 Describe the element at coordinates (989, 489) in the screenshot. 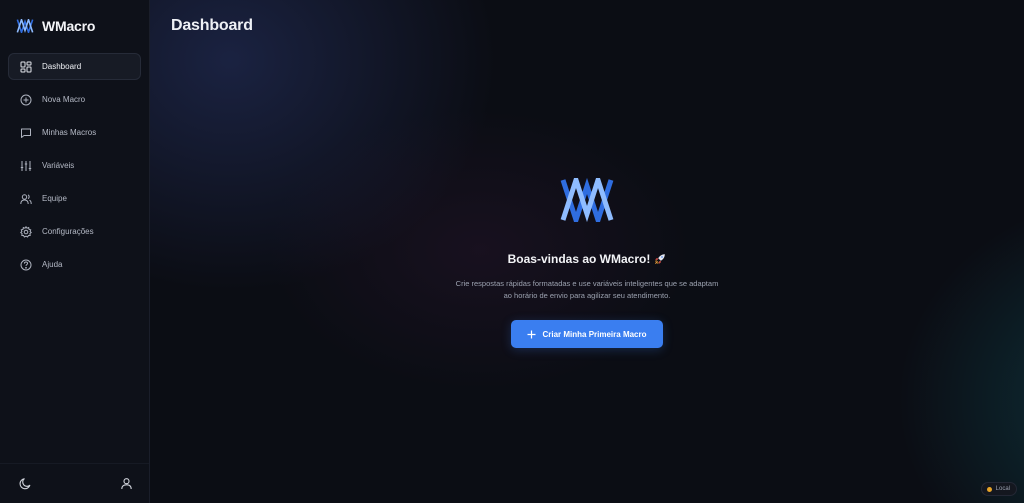

I see `status-dot-icon` at that location.